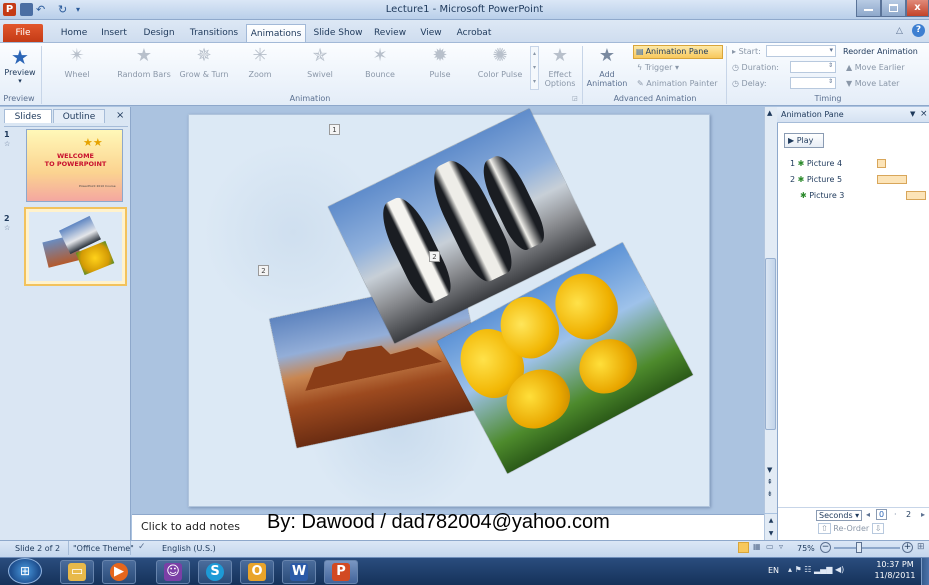  Describe the element at coordinates (868, 514) in the screenshot. I see `timeline-left-icon: ◂` at that location.